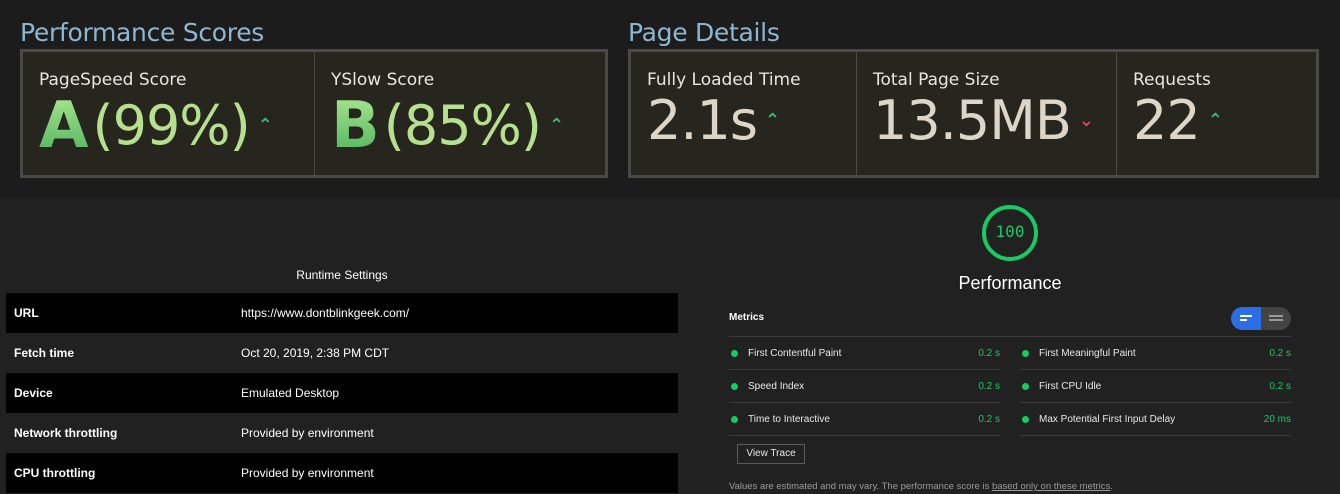 The width and height of the screenshot is (1340, 494). I want to click on runtime-value: https://www.dontblinkgeek.com/, so click(325, 313).